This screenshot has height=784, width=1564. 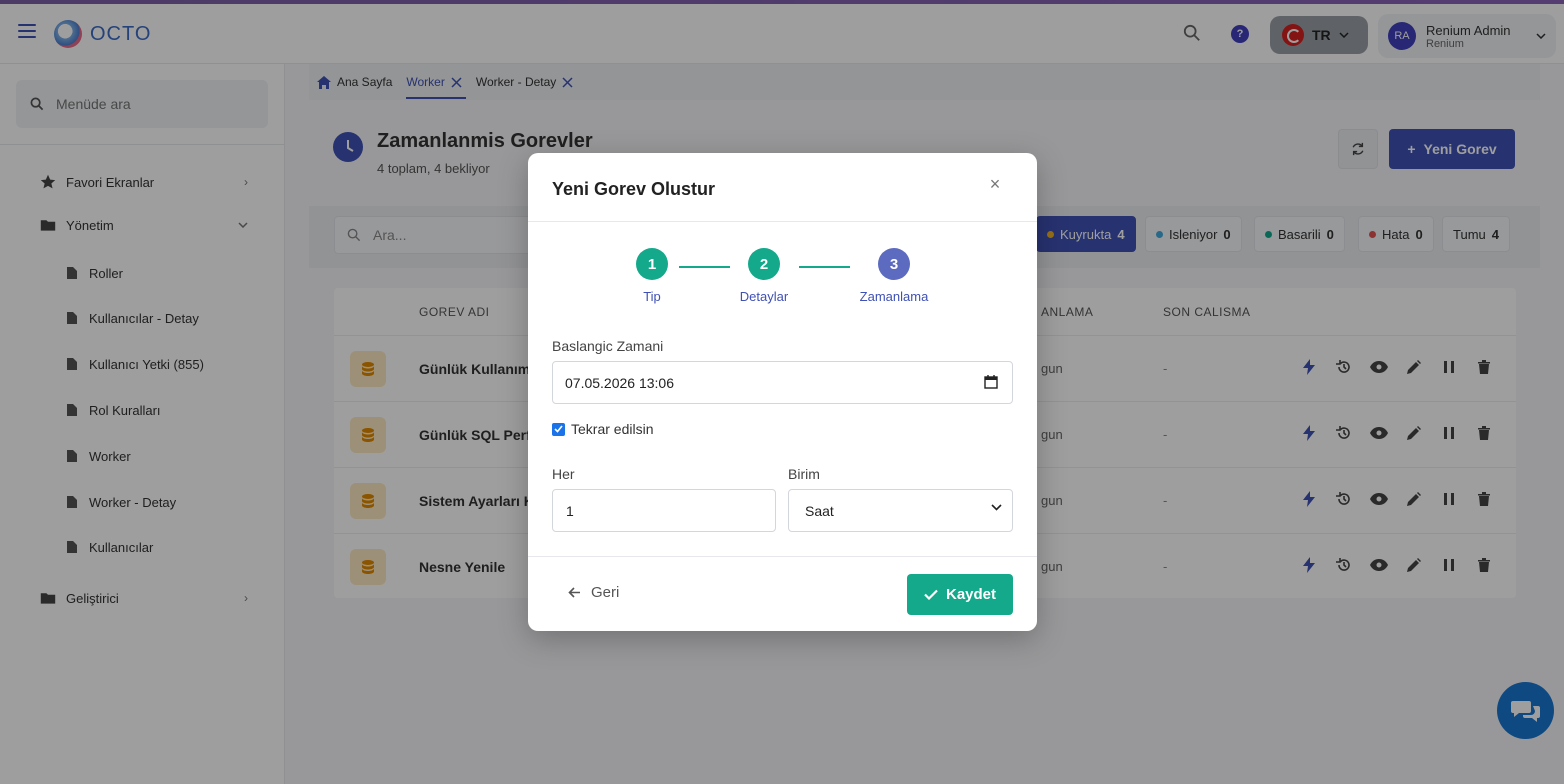 What do you see at coordinates (612, 429) in the screenshot?
I see `repeat-label: Tekrar edilsin` at bounding box center [612, 429].